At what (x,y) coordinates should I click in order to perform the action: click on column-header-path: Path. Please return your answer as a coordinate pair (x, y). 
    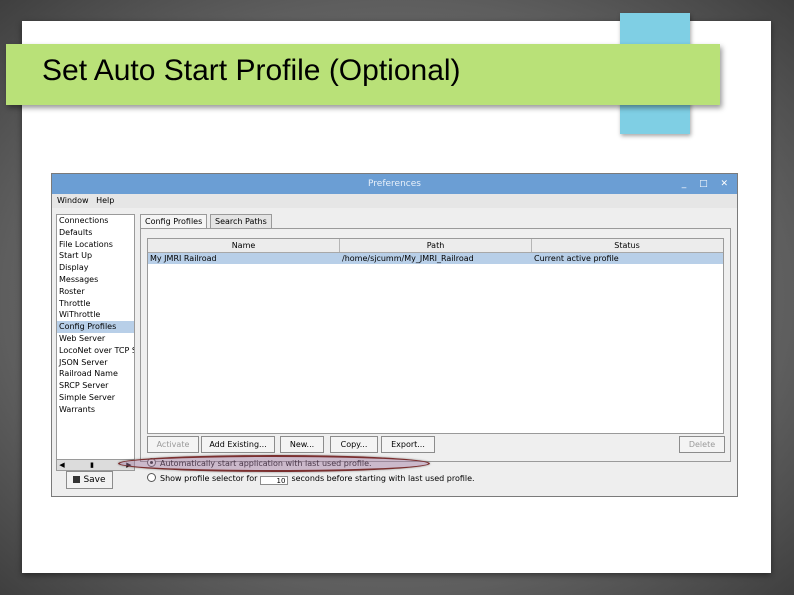
    Looking at the image, I should click on (436, 245).